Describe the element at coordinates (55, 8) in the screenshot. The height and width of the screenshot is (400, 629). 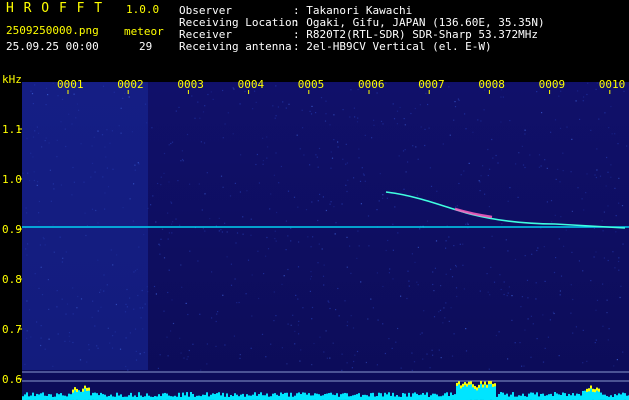
I see `app-title: H R O F F T` at that location.